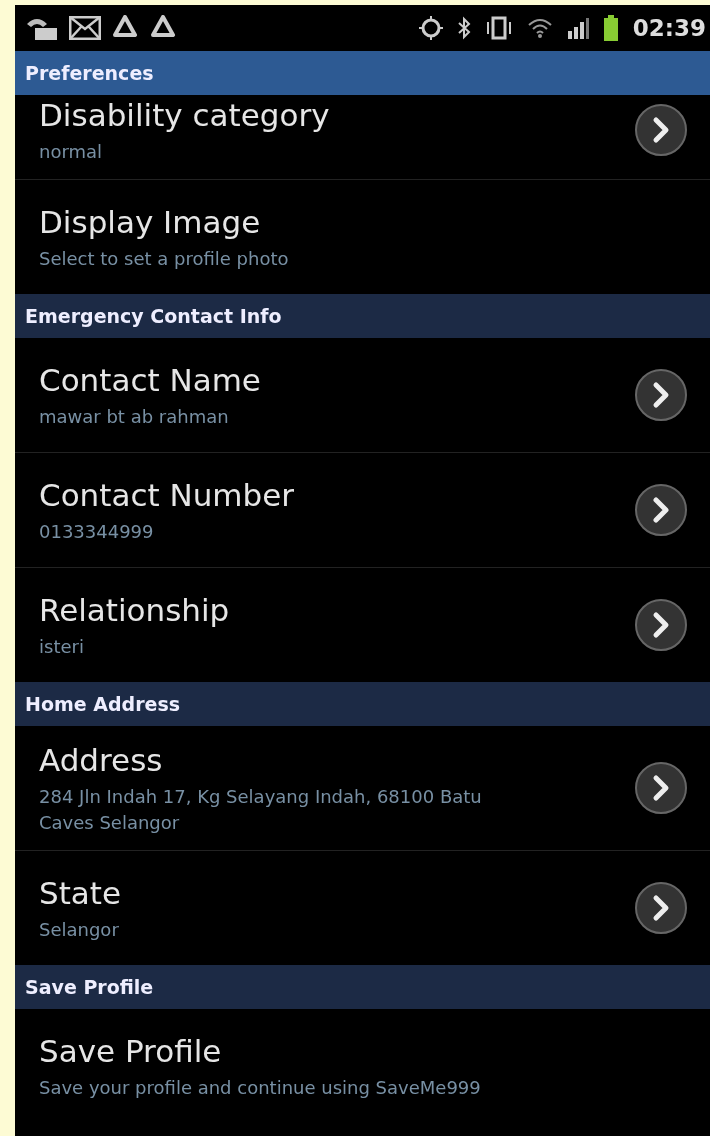  Describe the element at coordinates (577, 28) in the screenshot. I see `signal-icon` at that location.